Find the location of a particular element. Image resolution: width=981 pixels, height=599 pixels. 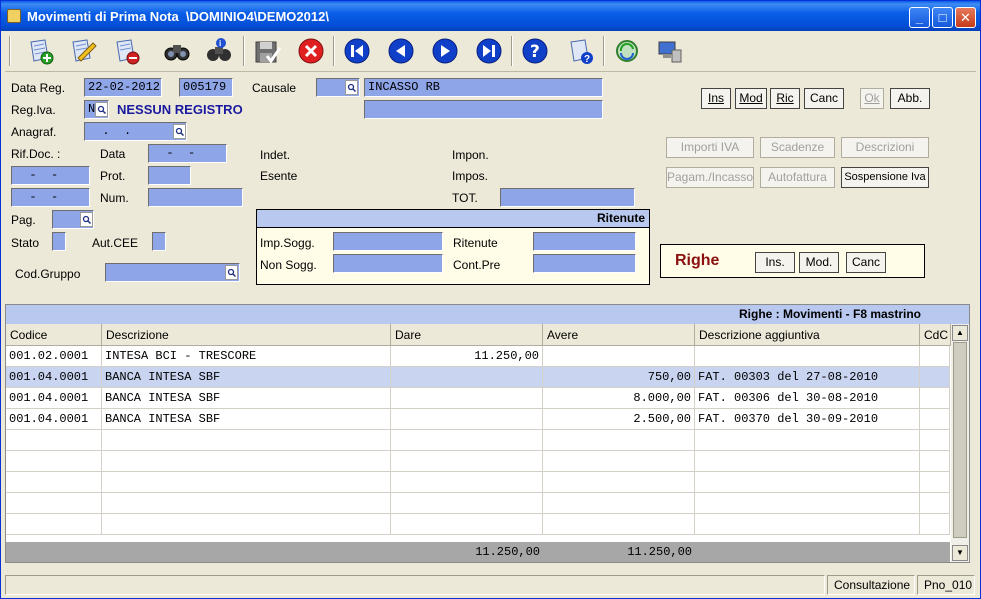

stato-field is located at coordinates (59, 241).